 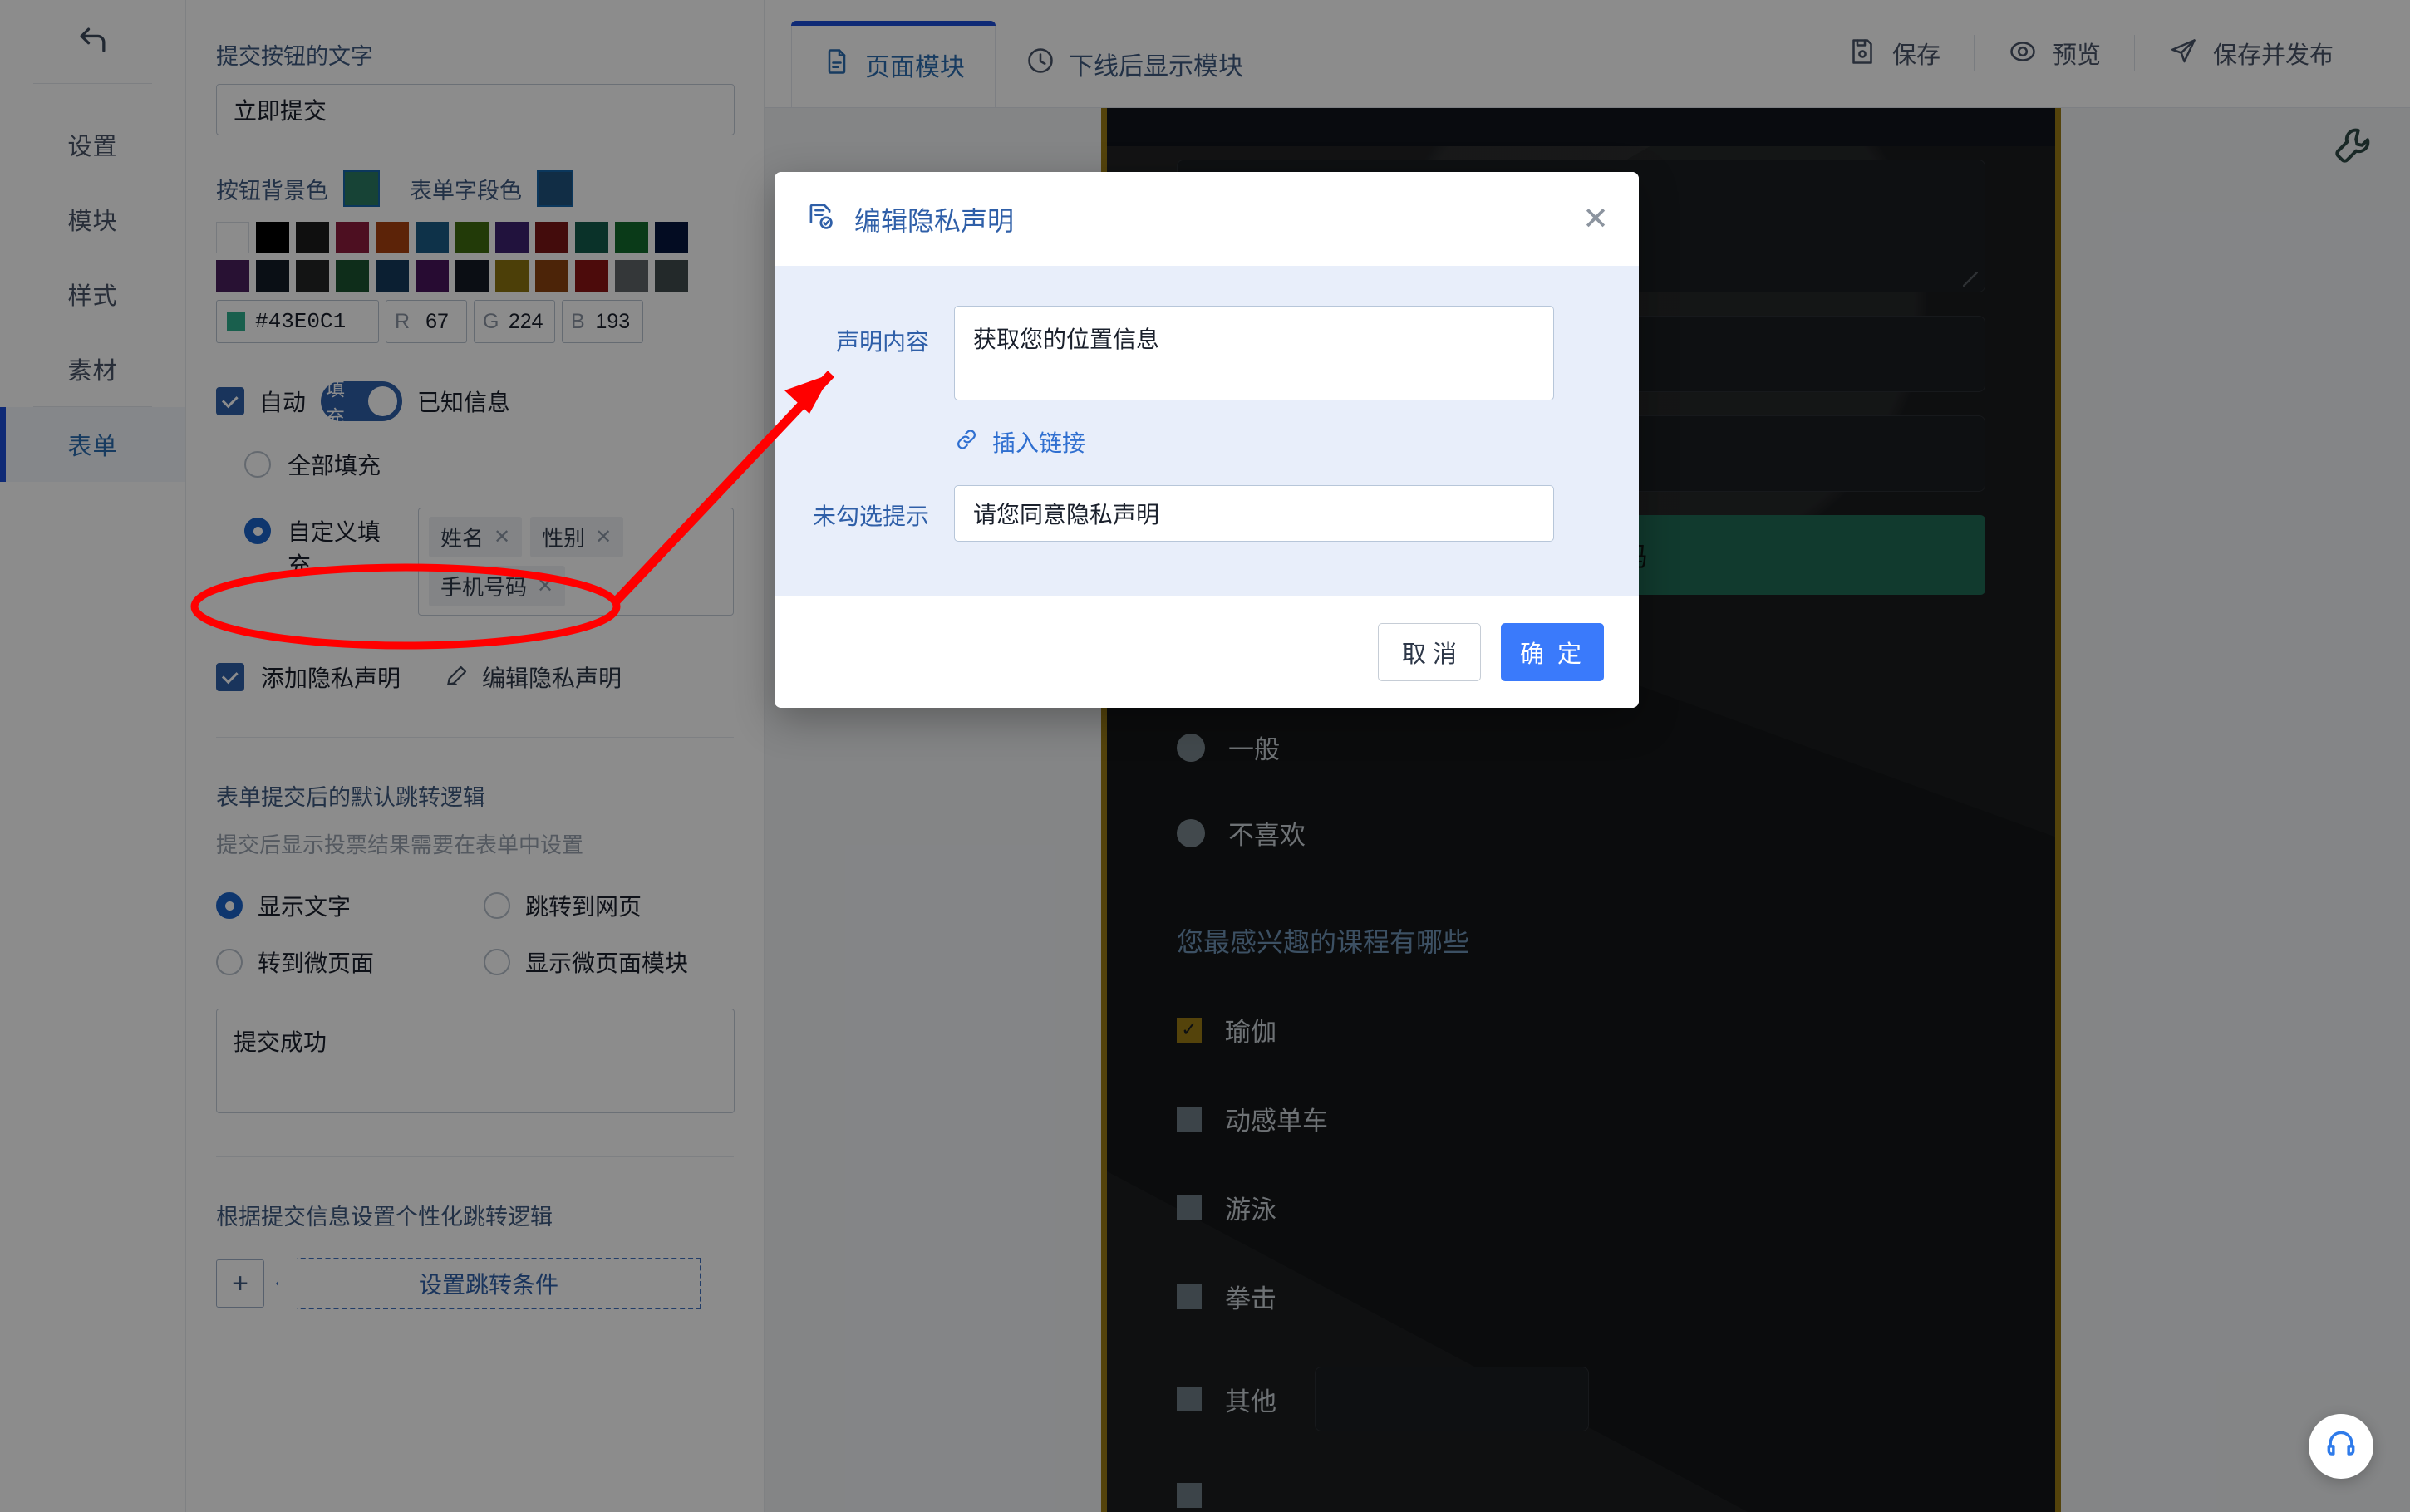 I want to click on course-checkbox-swimming, so click(x=1189, y=1207).